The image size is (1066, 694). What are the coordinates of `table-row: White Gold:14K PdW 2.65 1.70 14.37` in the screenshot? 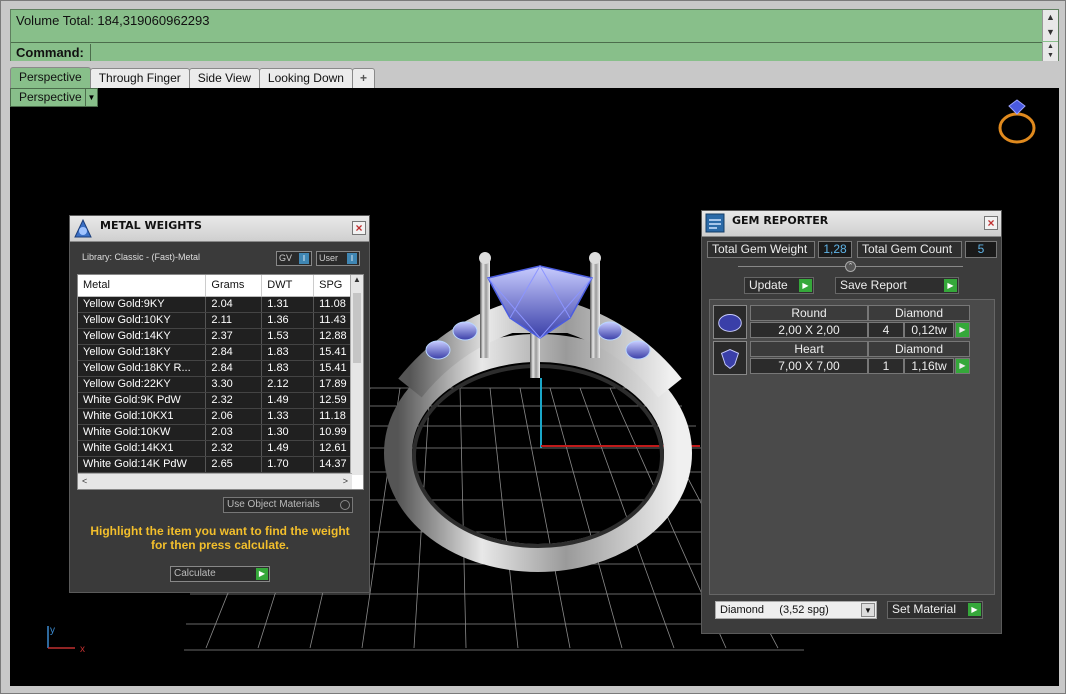 It's located at (220, 464).